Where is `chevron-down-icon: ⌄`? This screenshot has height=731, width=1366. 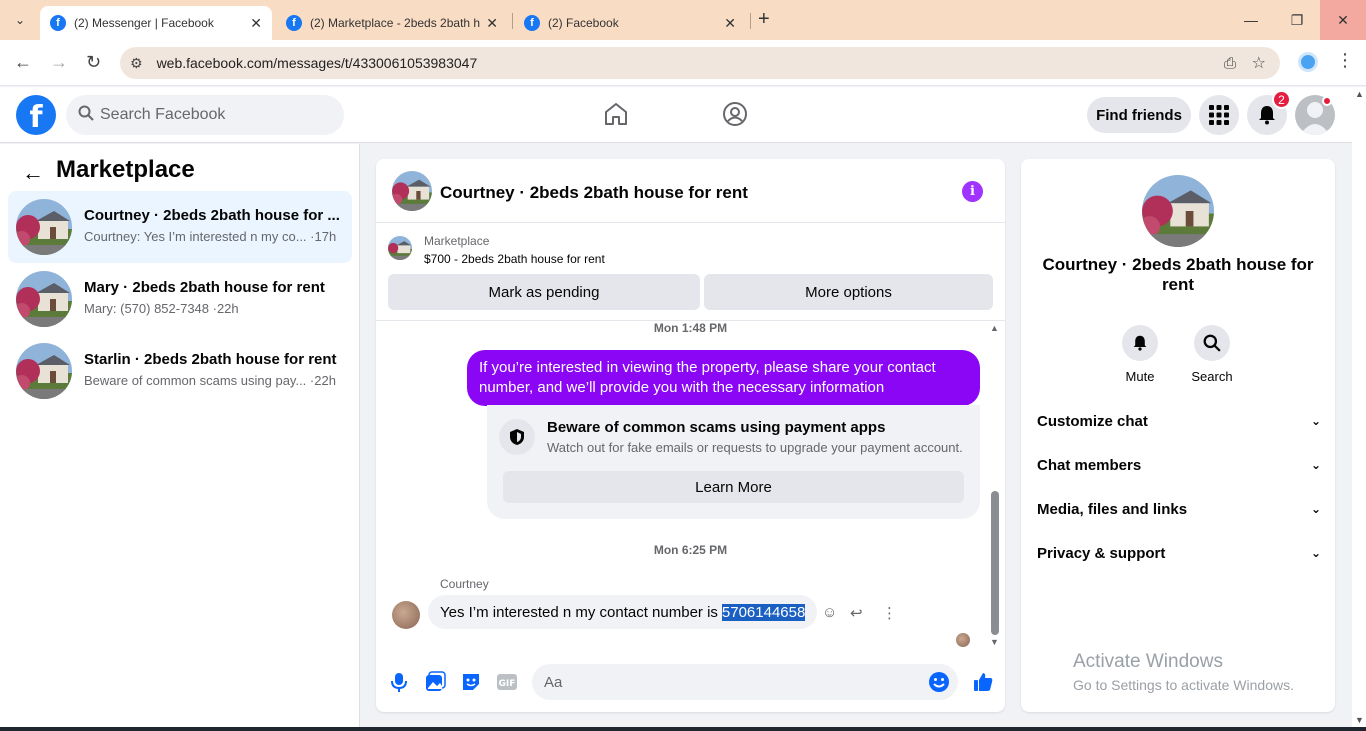
chevron-down-icon: ⌄ is located at coordinates (1315, 421).